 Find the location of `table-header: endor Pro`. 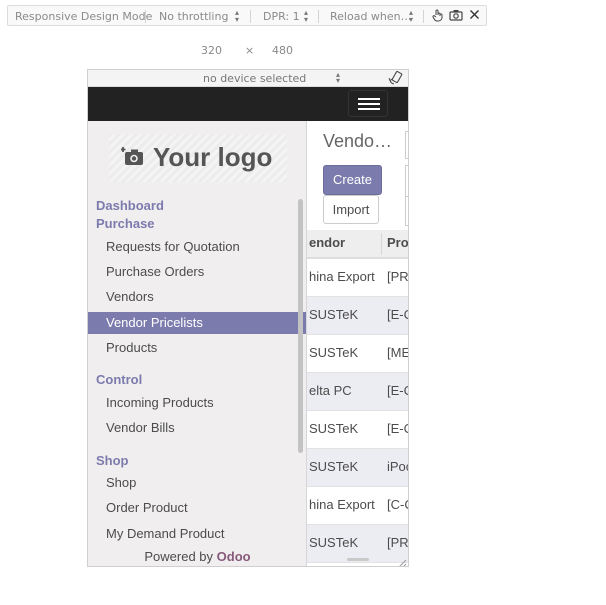

table-header: endor Pro is located at coordinates (357, 244).